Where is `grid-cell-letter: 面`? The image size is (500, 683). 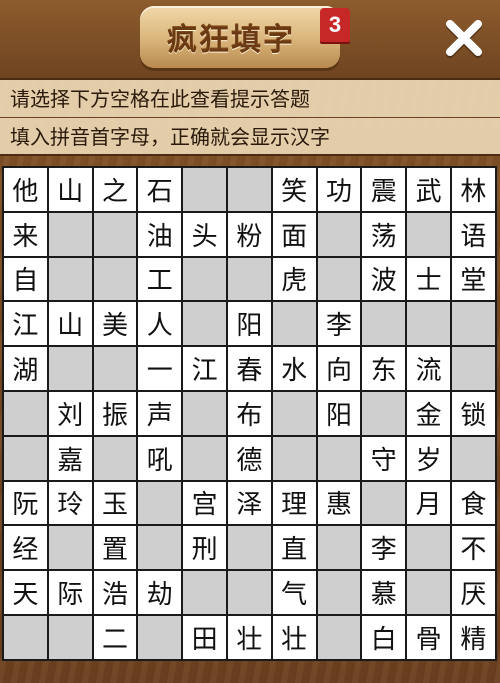
grid-cell-letter: 面 is located at coordinates (294, 234).